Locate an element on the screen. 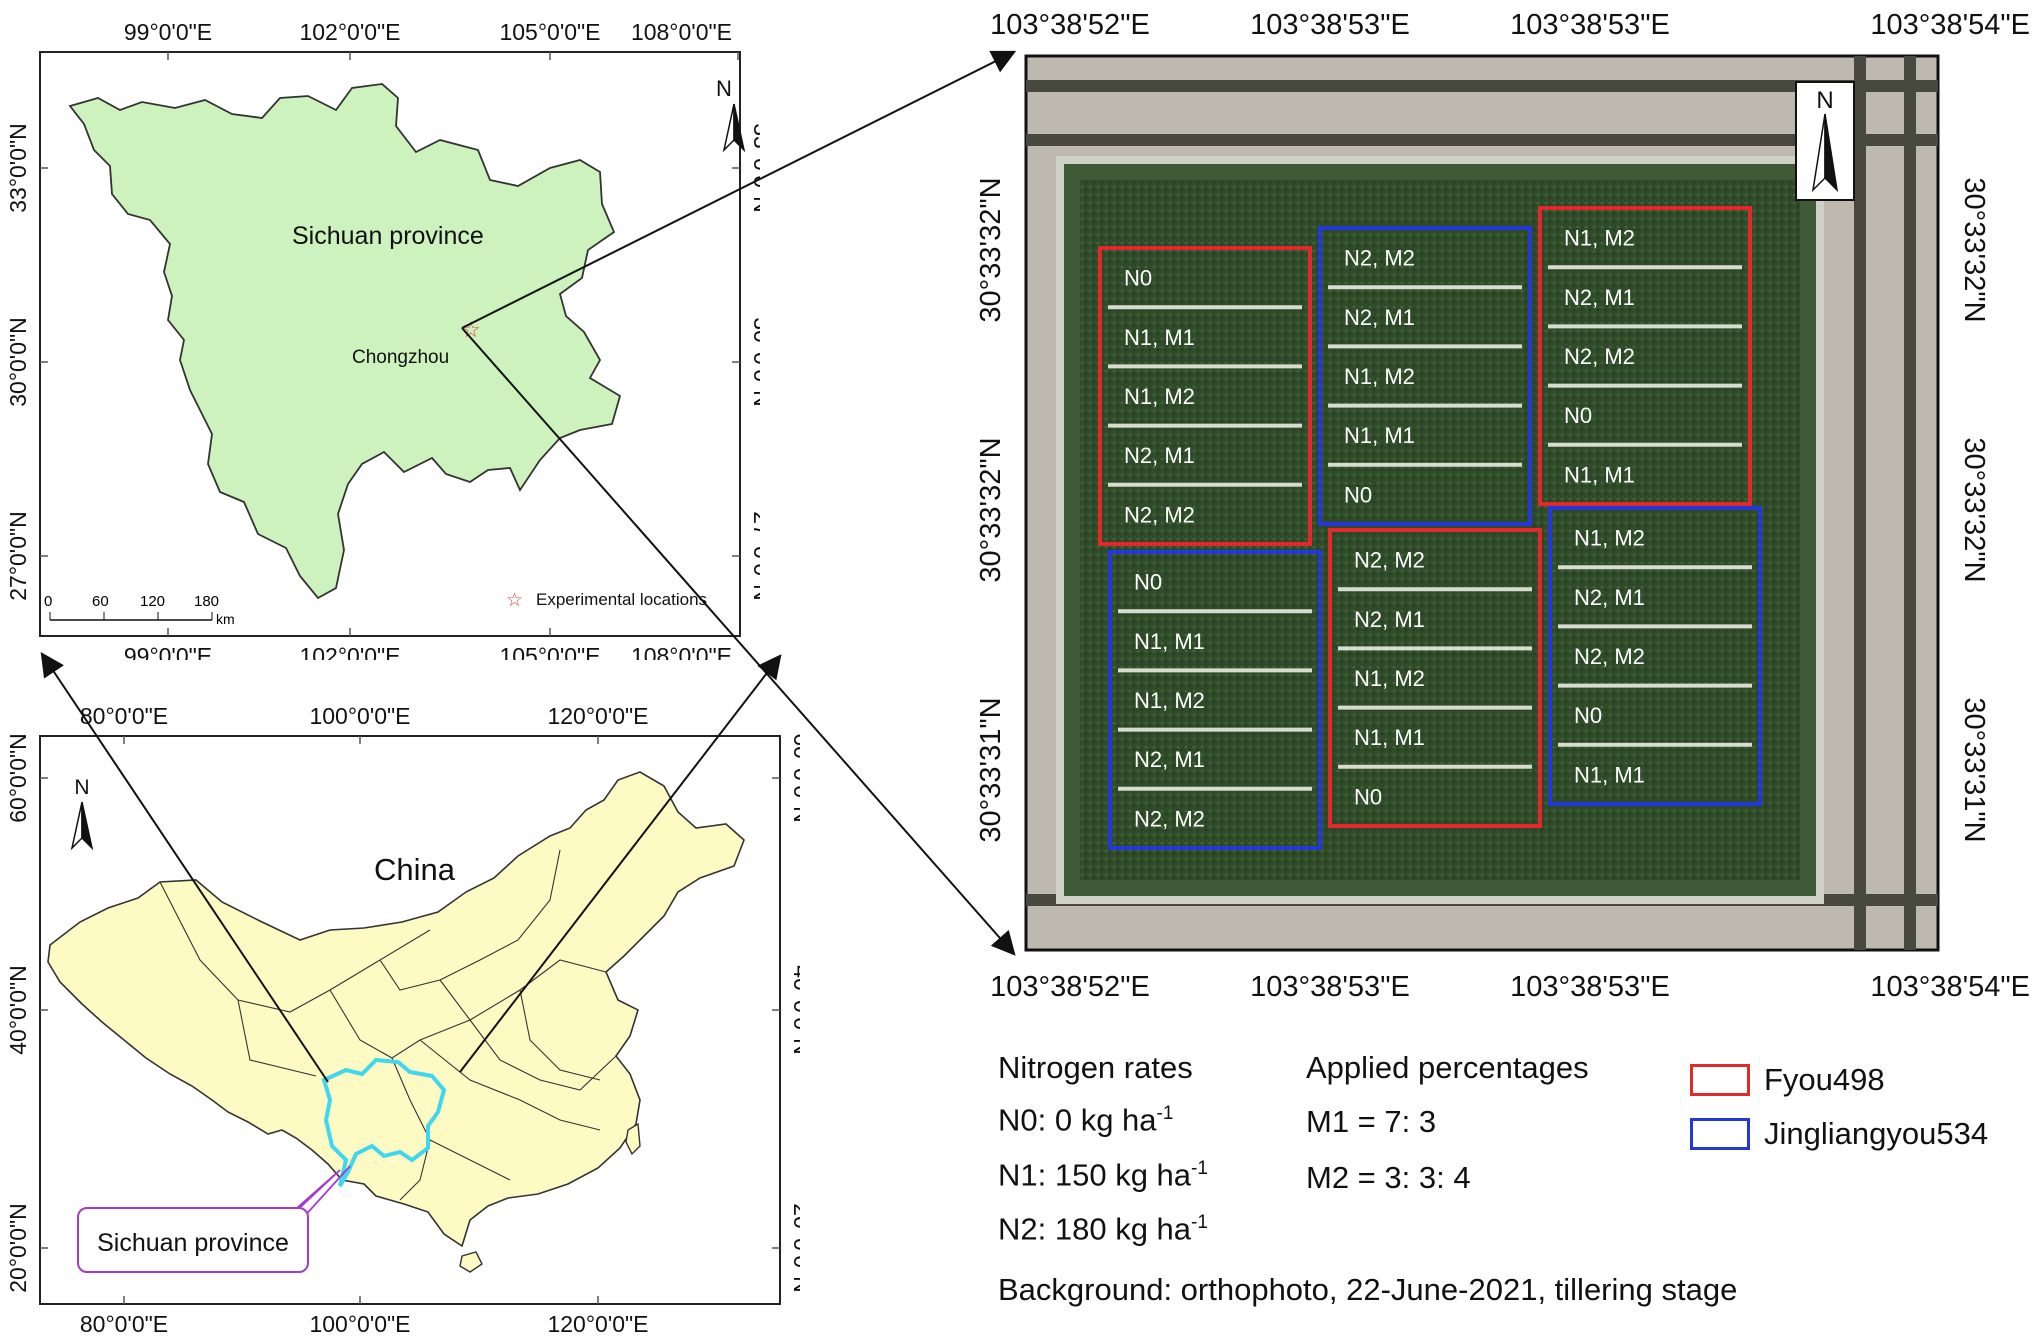 The image size is (2032, 1342). sichuan-bottom-tick-3: 105°0'0"E is located at coordinates (549, 651).